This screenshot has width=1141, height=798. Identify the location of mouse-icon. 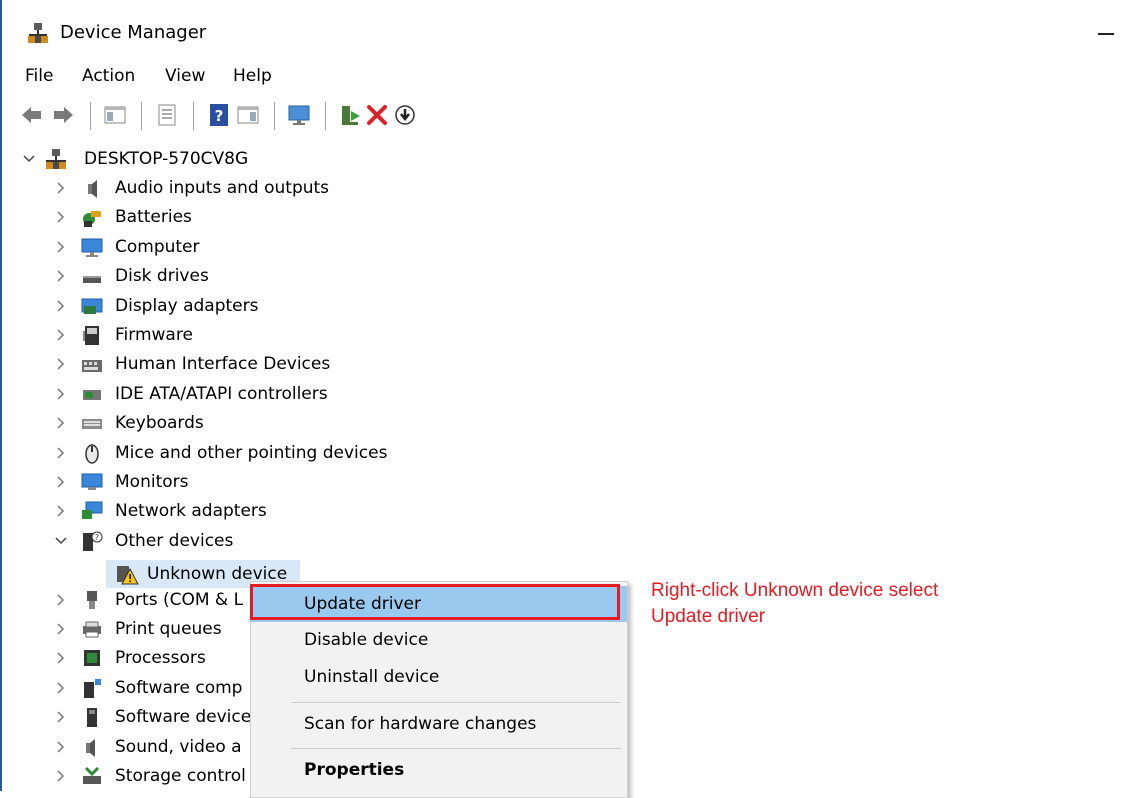
(92, 453).